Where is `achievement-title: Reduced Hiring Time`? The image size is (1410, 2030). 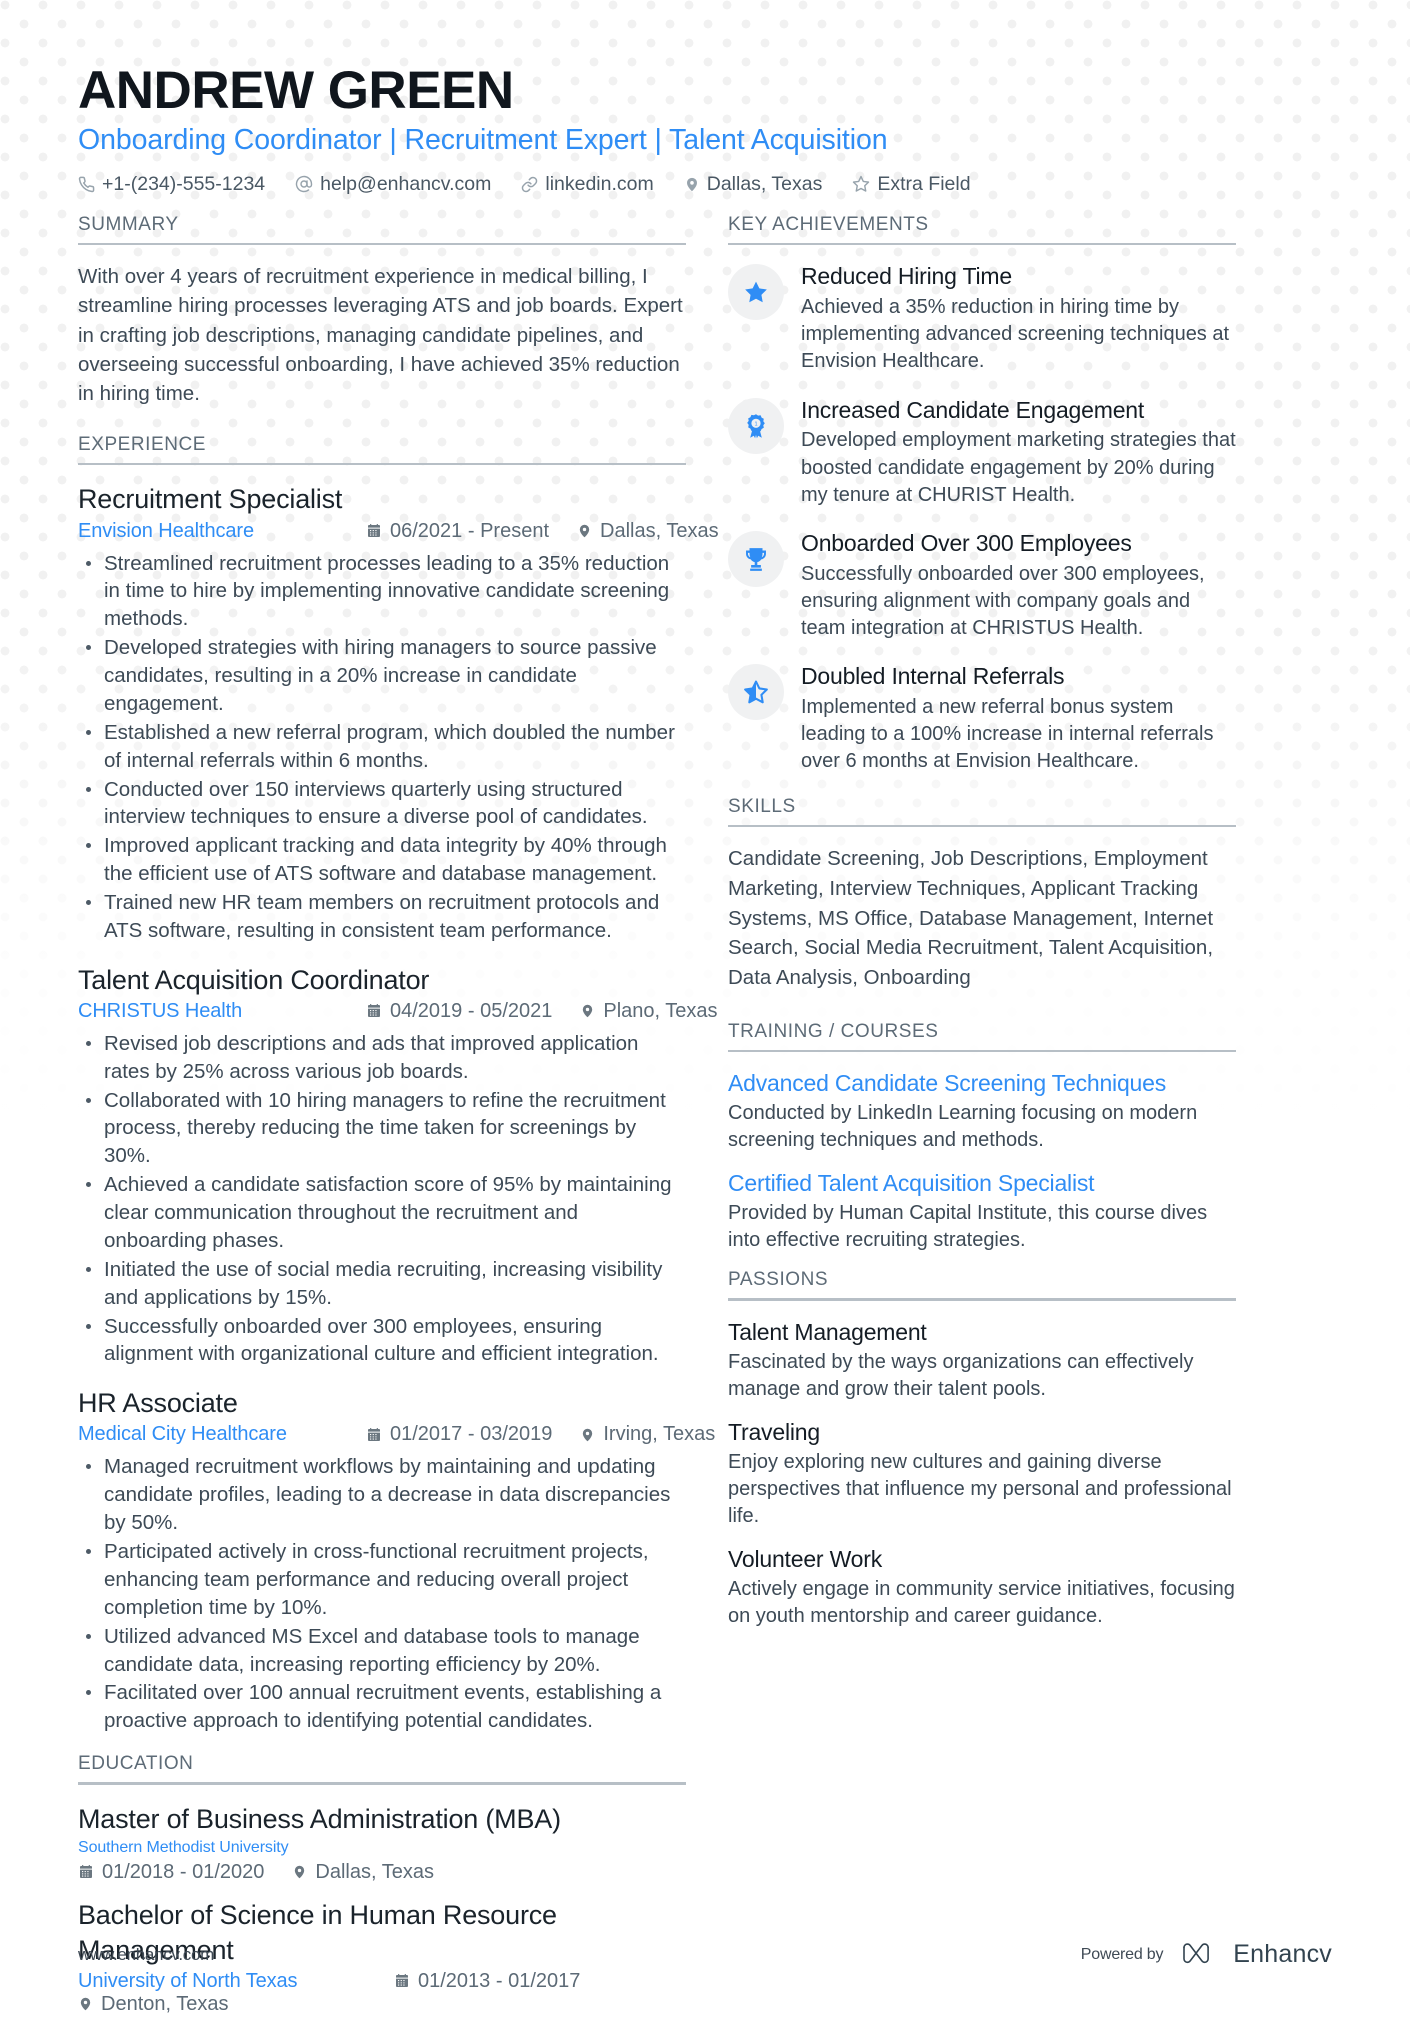 achievement-title: Reduced Hiring Time is located at coordinates (906, 276).